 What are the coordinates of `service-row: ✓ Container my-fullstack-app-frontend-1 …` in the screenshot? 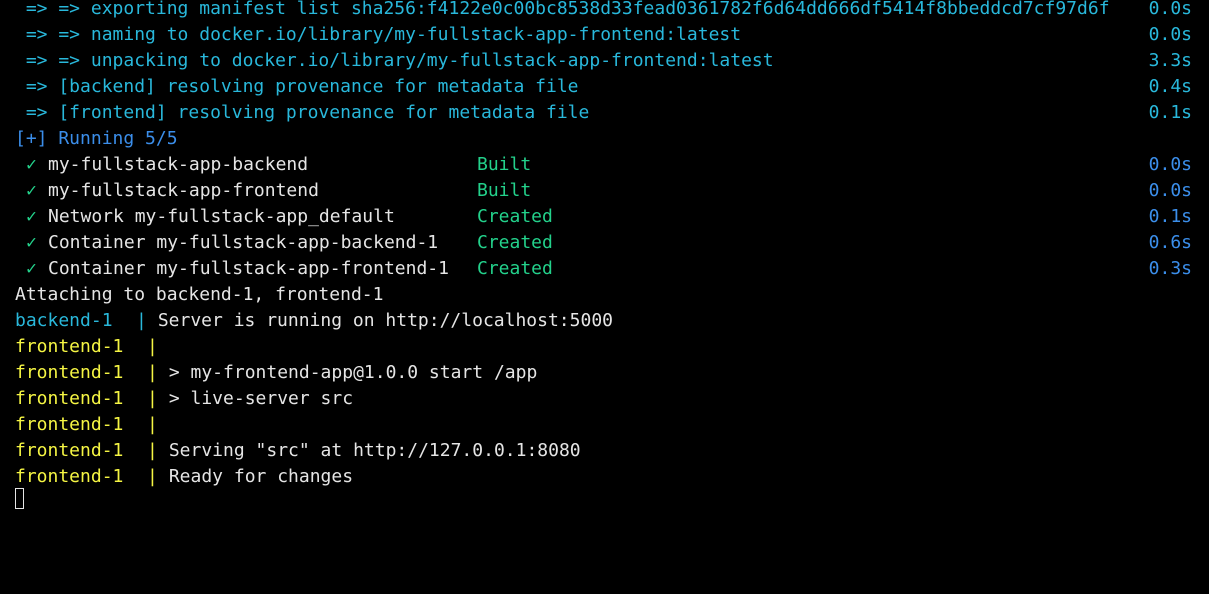 It's located at (604, 269).